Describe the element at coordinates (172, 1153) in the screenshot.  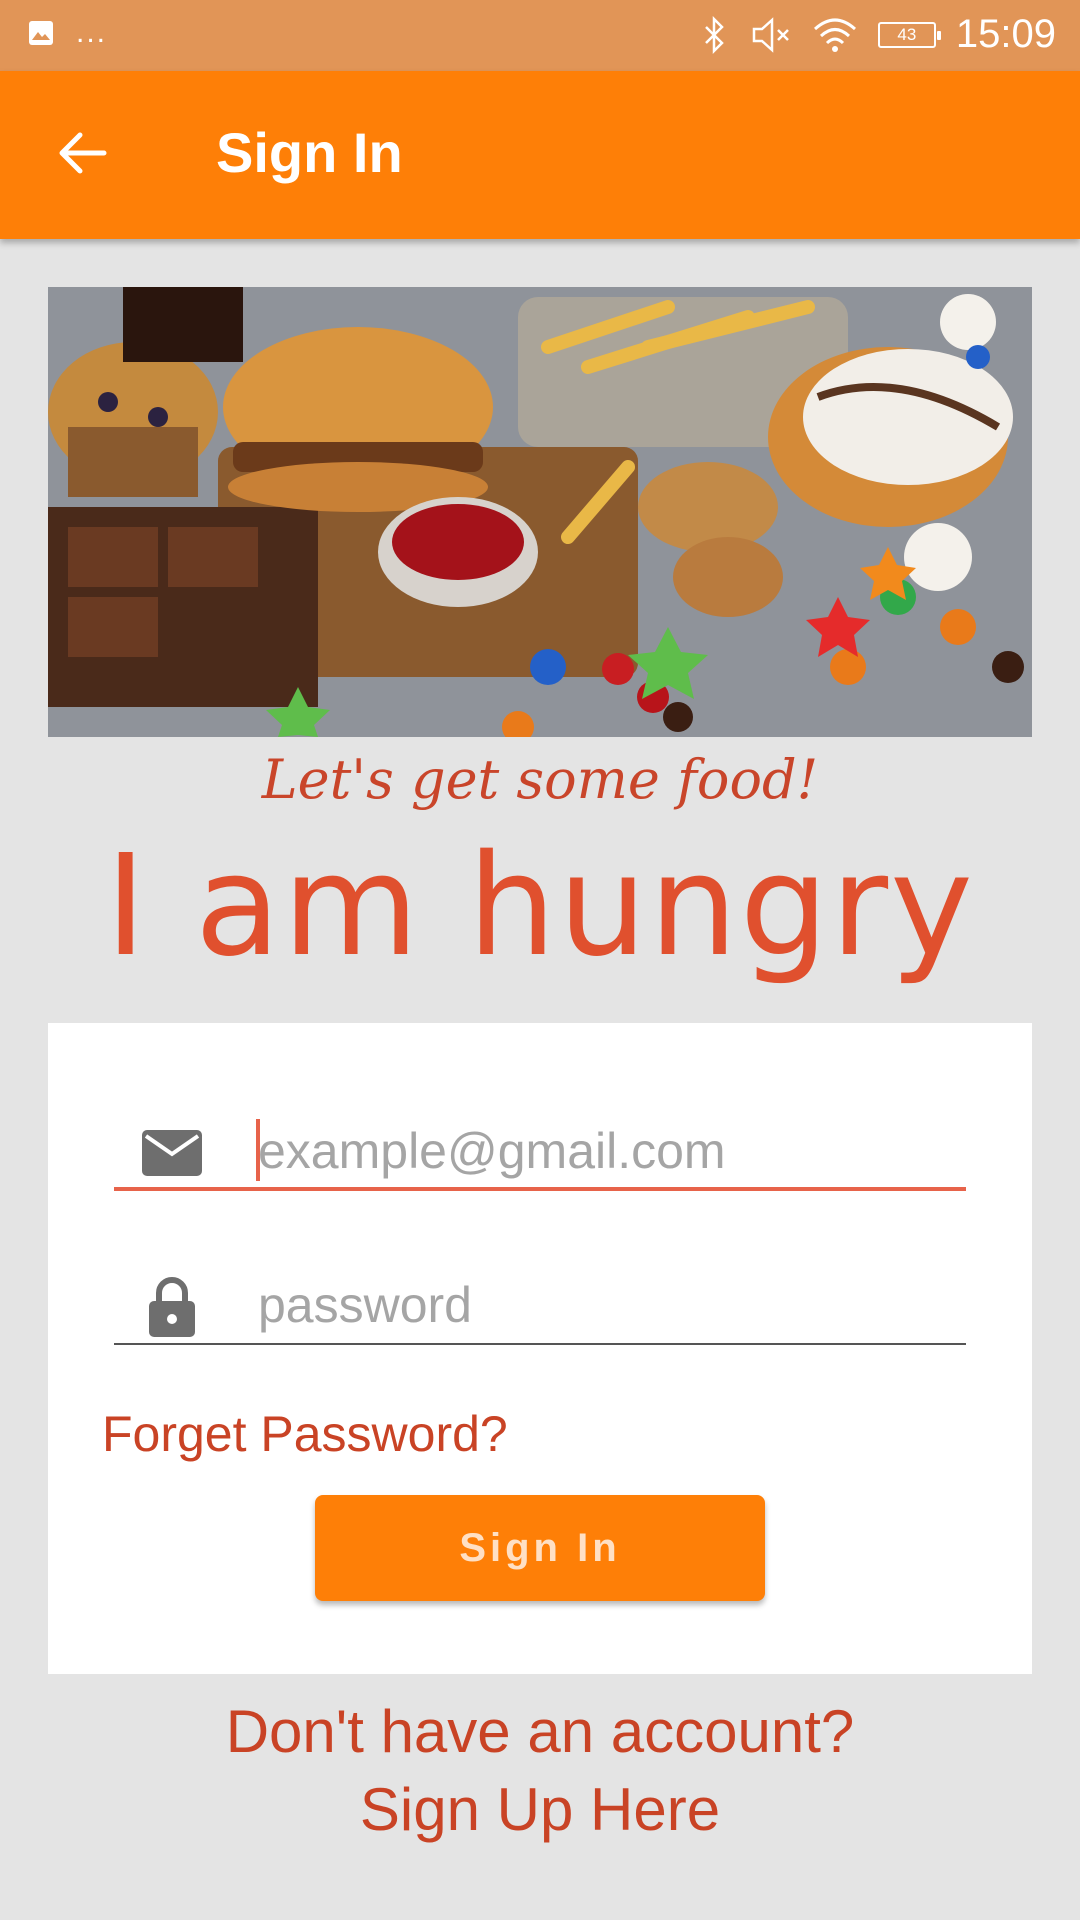
I see `mail-icon` at that location.